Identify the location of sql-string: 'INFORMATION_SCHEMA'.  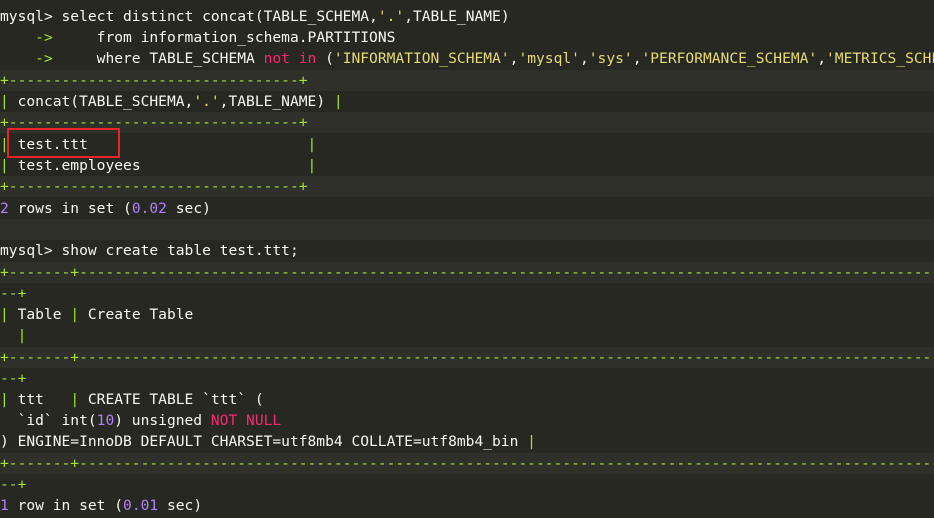
(421, 58).